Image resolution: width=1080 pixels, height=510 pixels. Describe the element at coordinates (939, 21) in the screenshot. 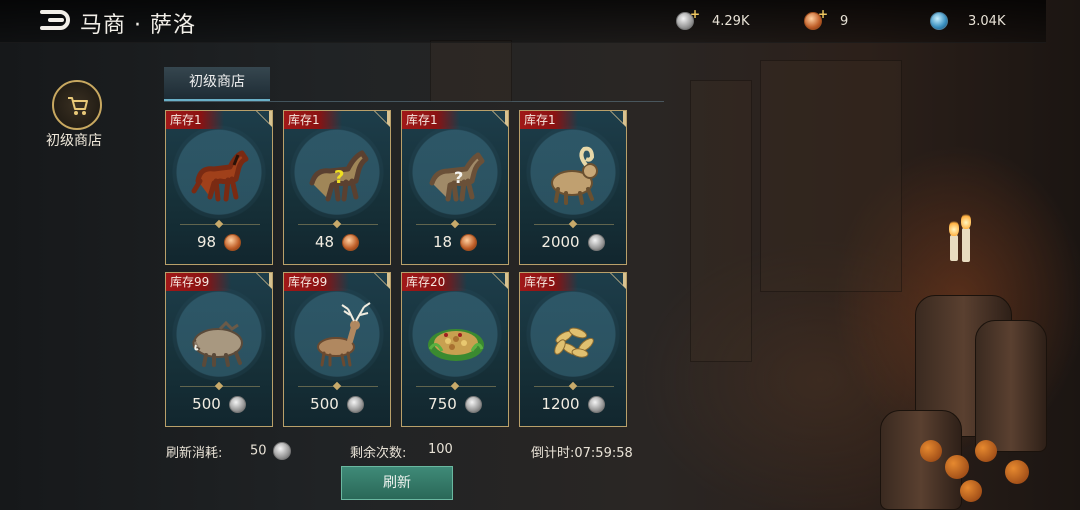

I see `gem-icon` at that location.